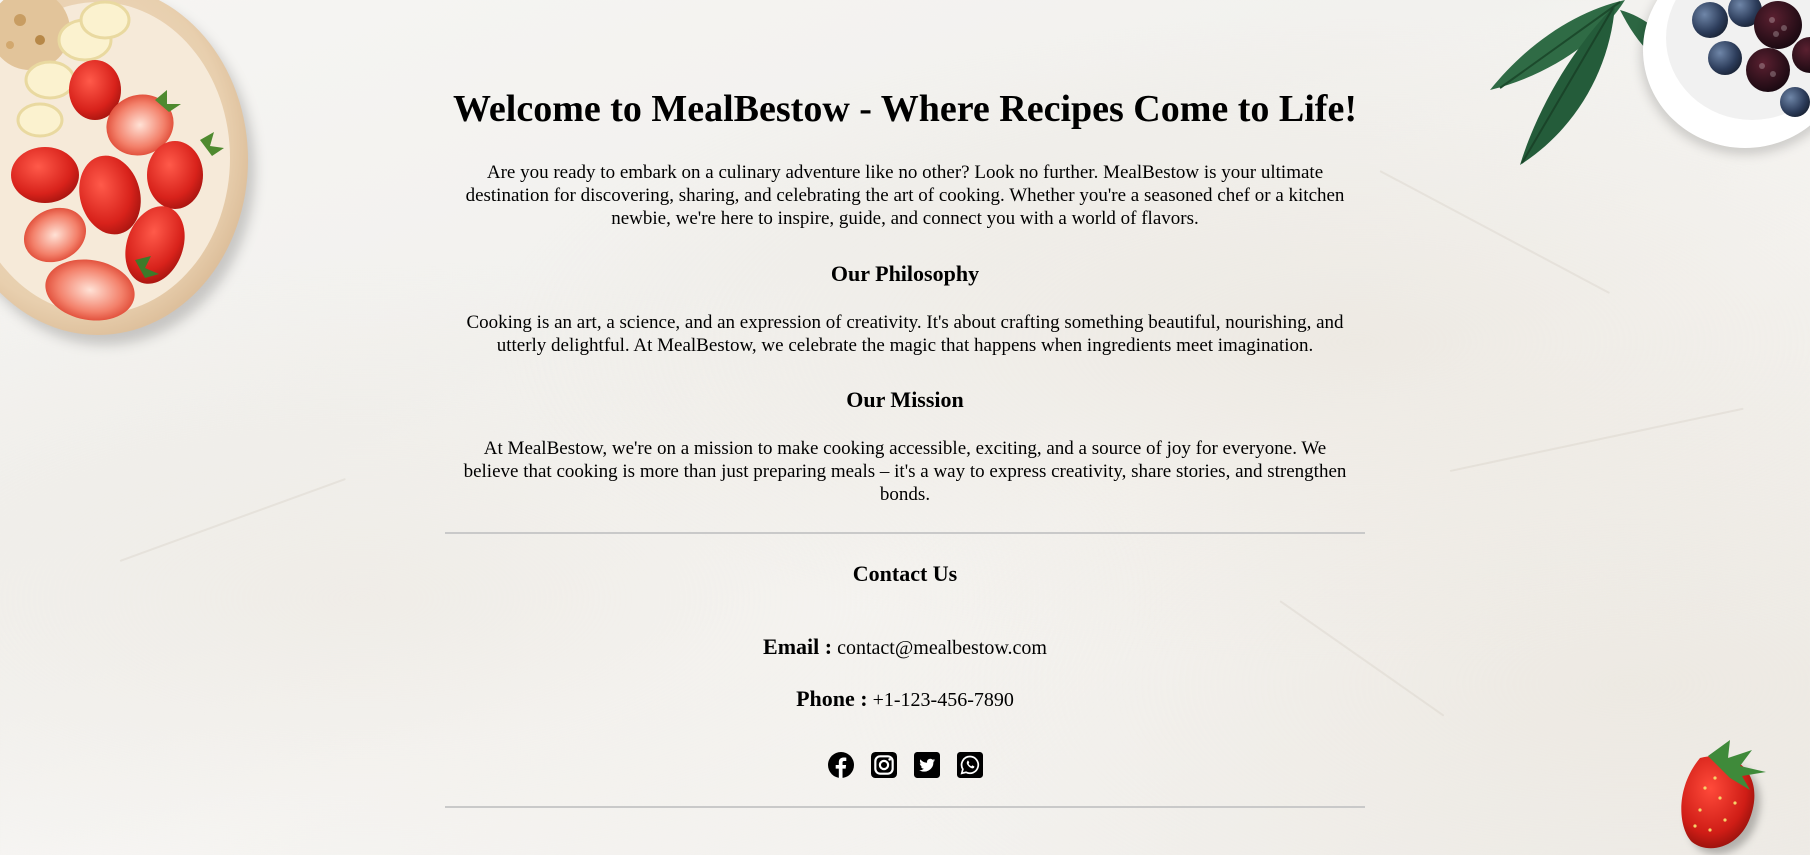 This screenshot has height=855, width=1810. What do you see at coordinates (1723, 797) in the screenshot?
I see `strawberry-image` at bounding box center [1723, 797].